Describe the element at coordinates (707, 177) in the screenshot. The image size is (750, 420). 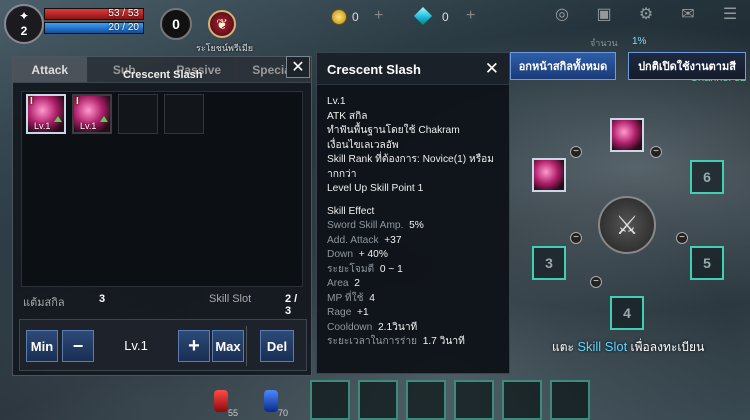
I see `skill-slot-6: 6` at that location.